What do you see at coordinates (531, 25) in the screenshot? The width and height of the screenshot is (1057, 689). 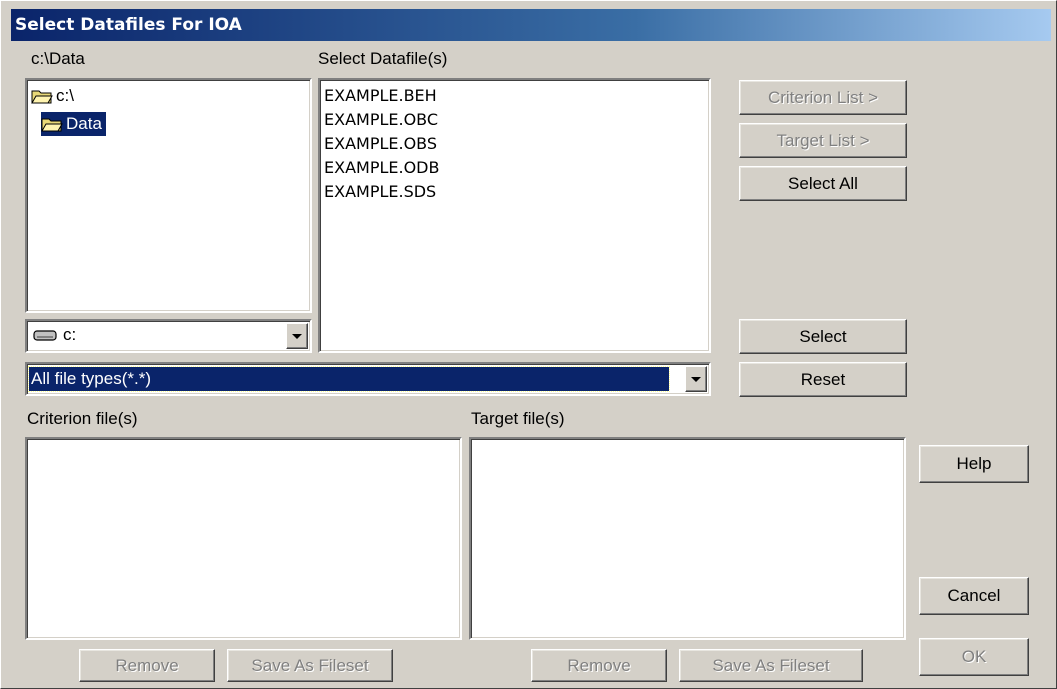 I see `title-bar: Select Datafiles For IOA` at bounding box center [531, 25].